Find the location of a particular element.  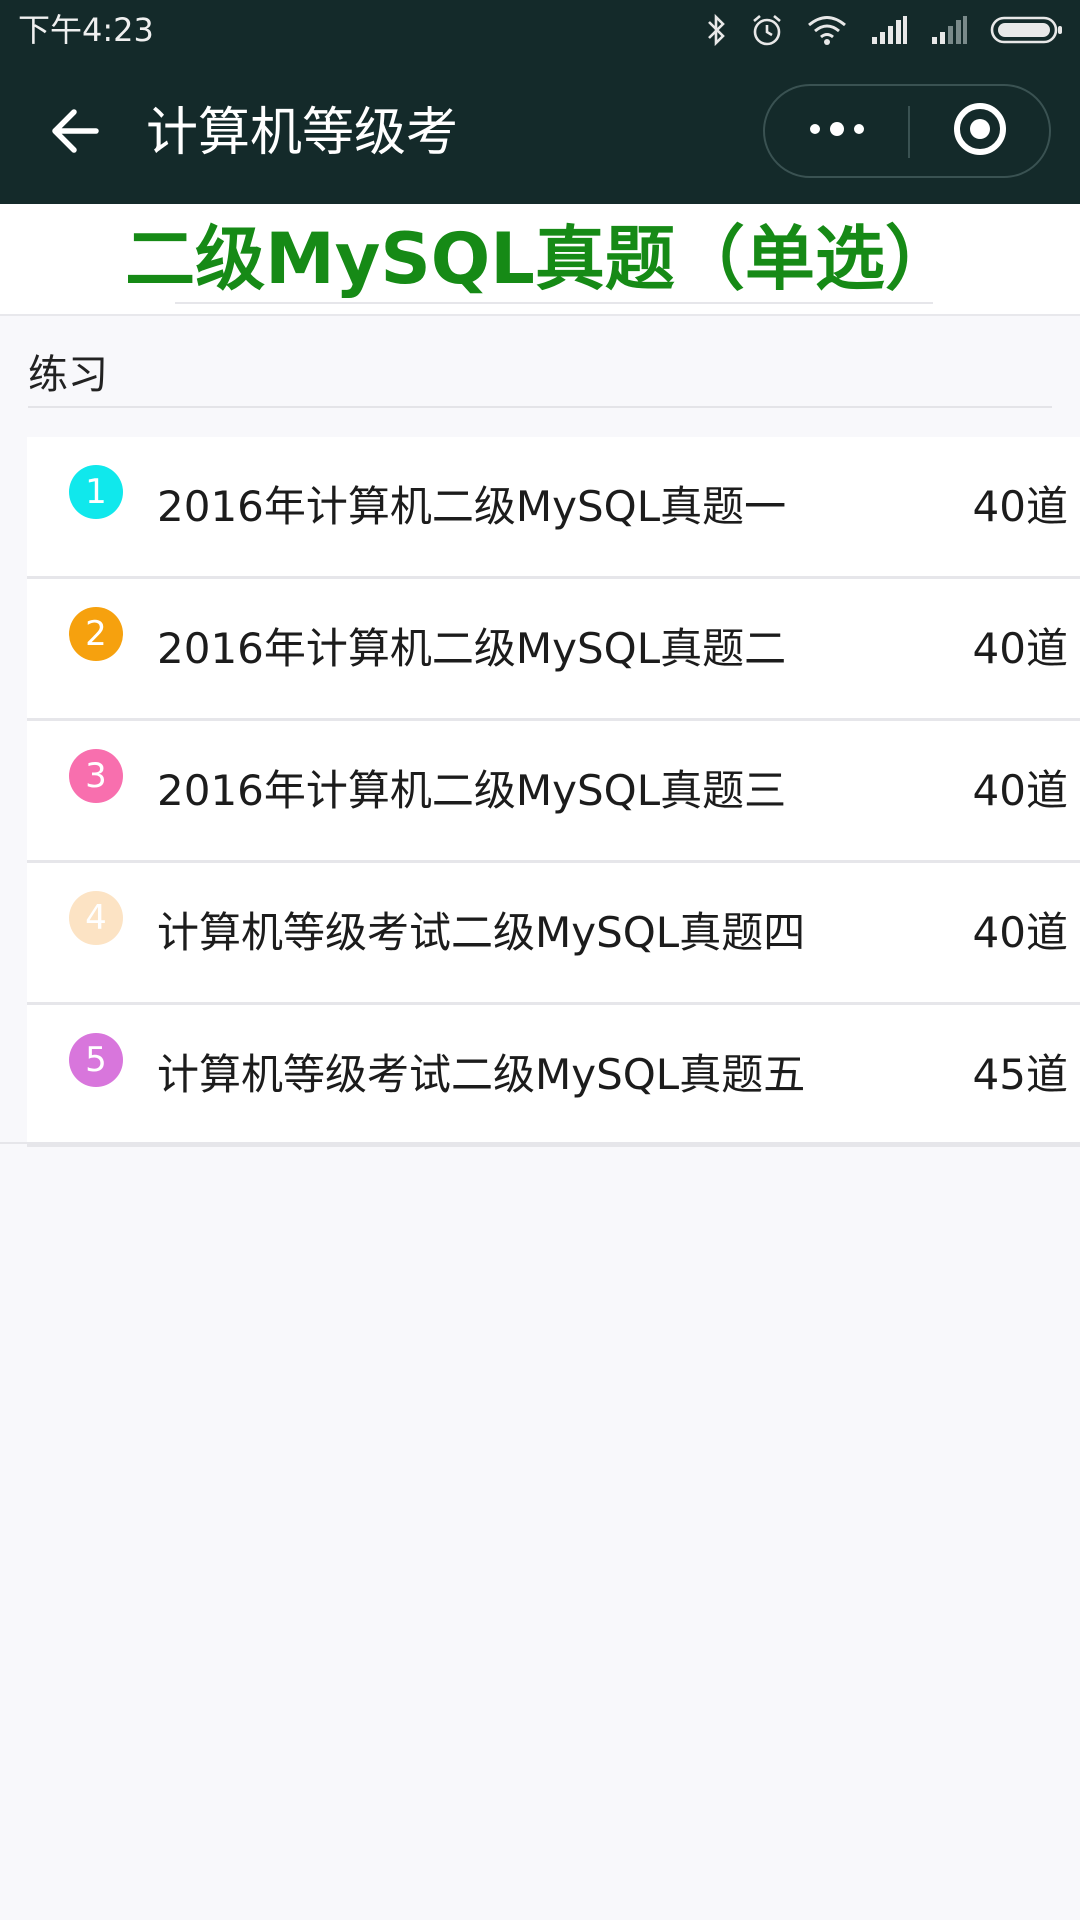

section-label: 练习 is located at coordinates (68, 375).